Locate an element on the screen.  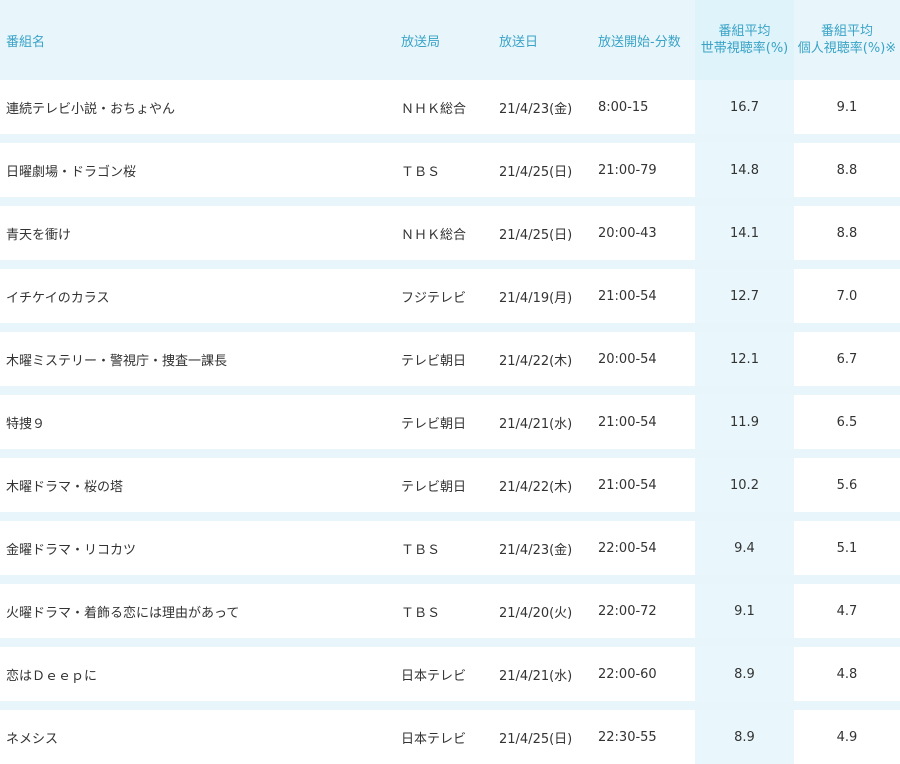
cell-household-rating: 10.2 is located at coordinates (744, 485).